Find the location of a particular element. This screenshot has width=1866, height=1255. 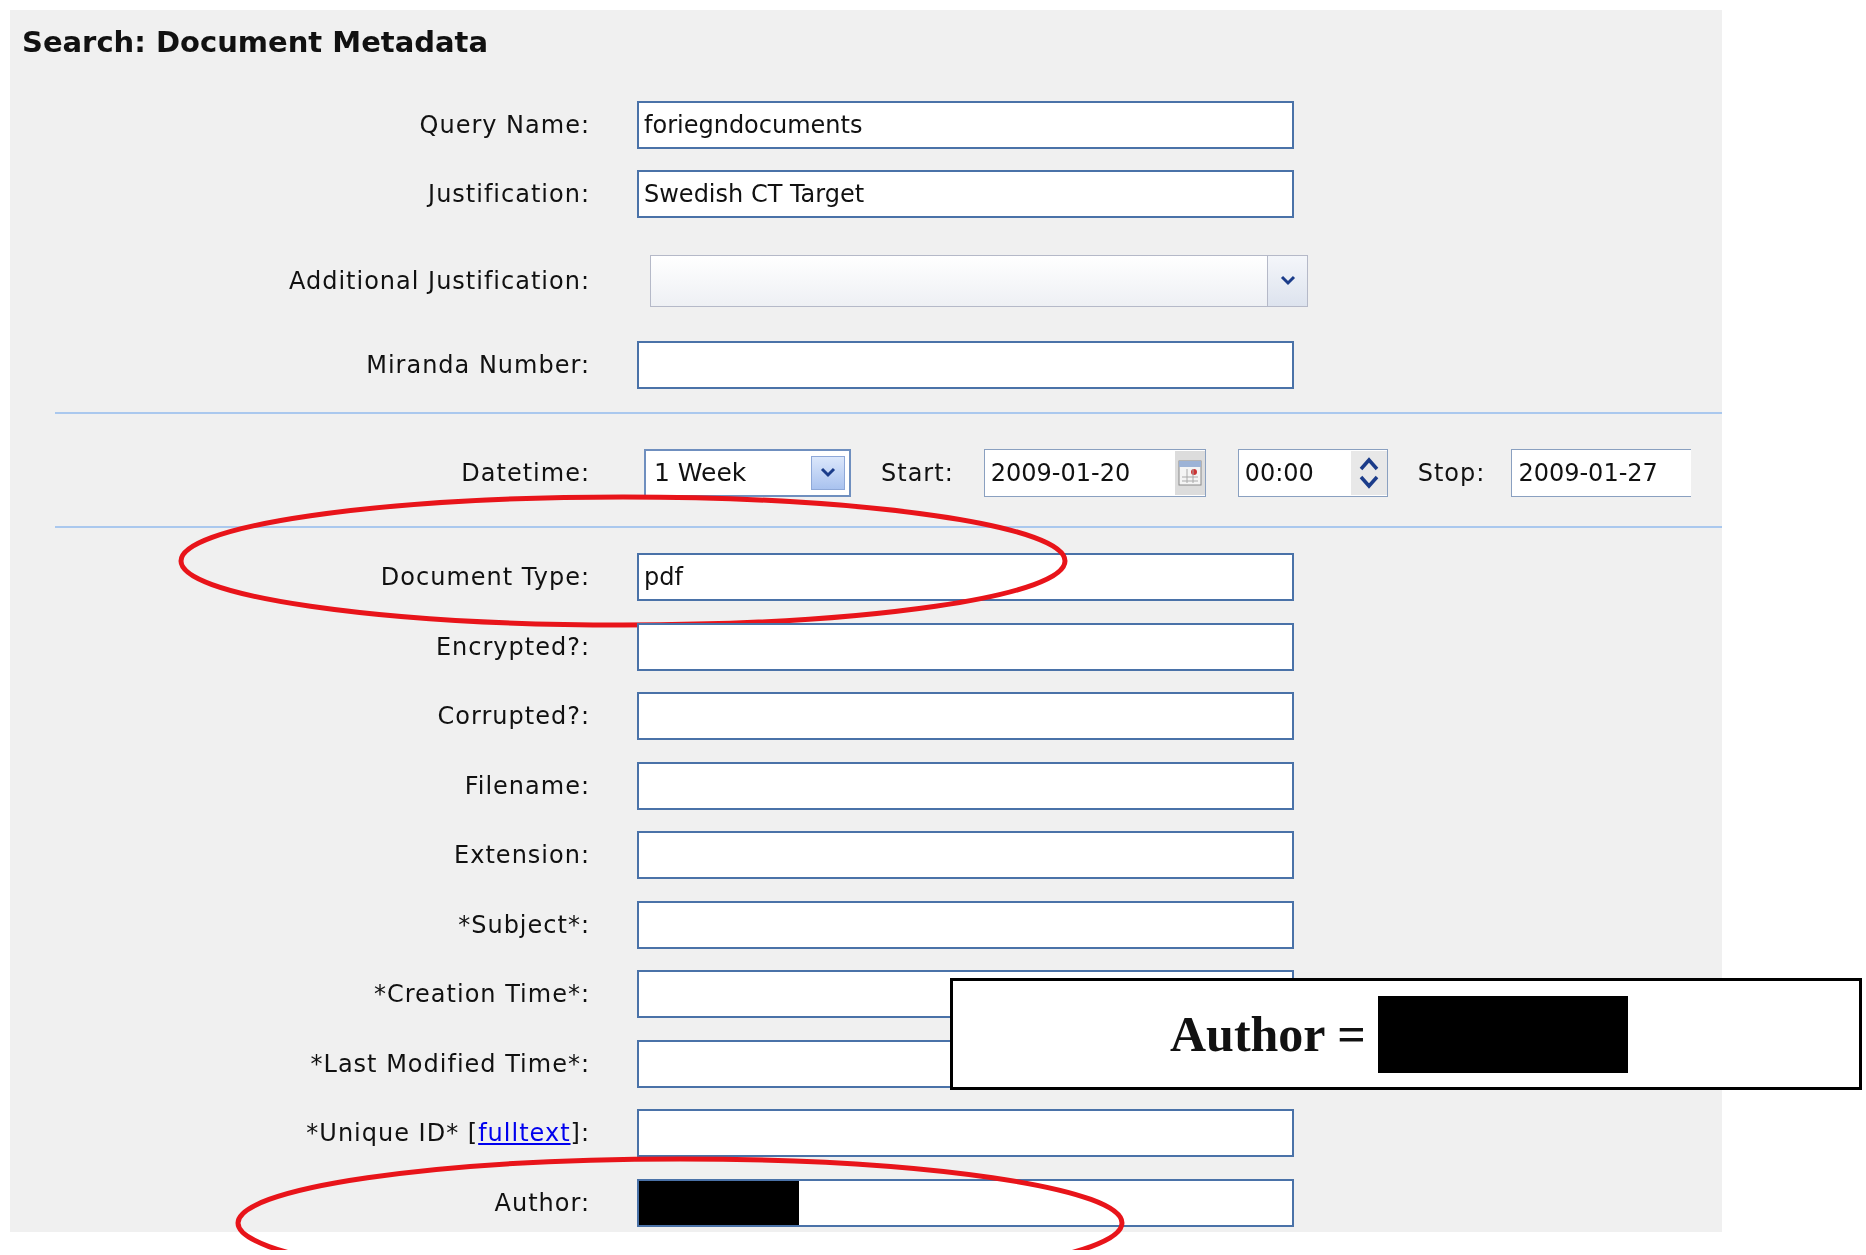

callout-text: Author = is located at coordinates (1268, 1034).